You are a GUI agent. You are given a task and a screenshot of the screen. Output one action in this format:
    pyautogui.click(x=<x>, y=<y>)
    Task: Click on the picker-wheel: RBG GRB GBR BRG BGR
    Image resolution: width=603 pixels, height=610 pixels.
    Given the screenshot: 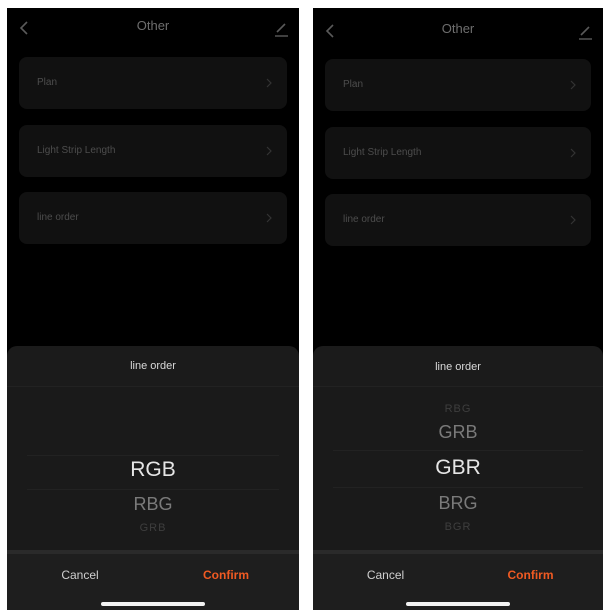 What is the action you would take?
    pyautogui.click(x=458, y=468)
    